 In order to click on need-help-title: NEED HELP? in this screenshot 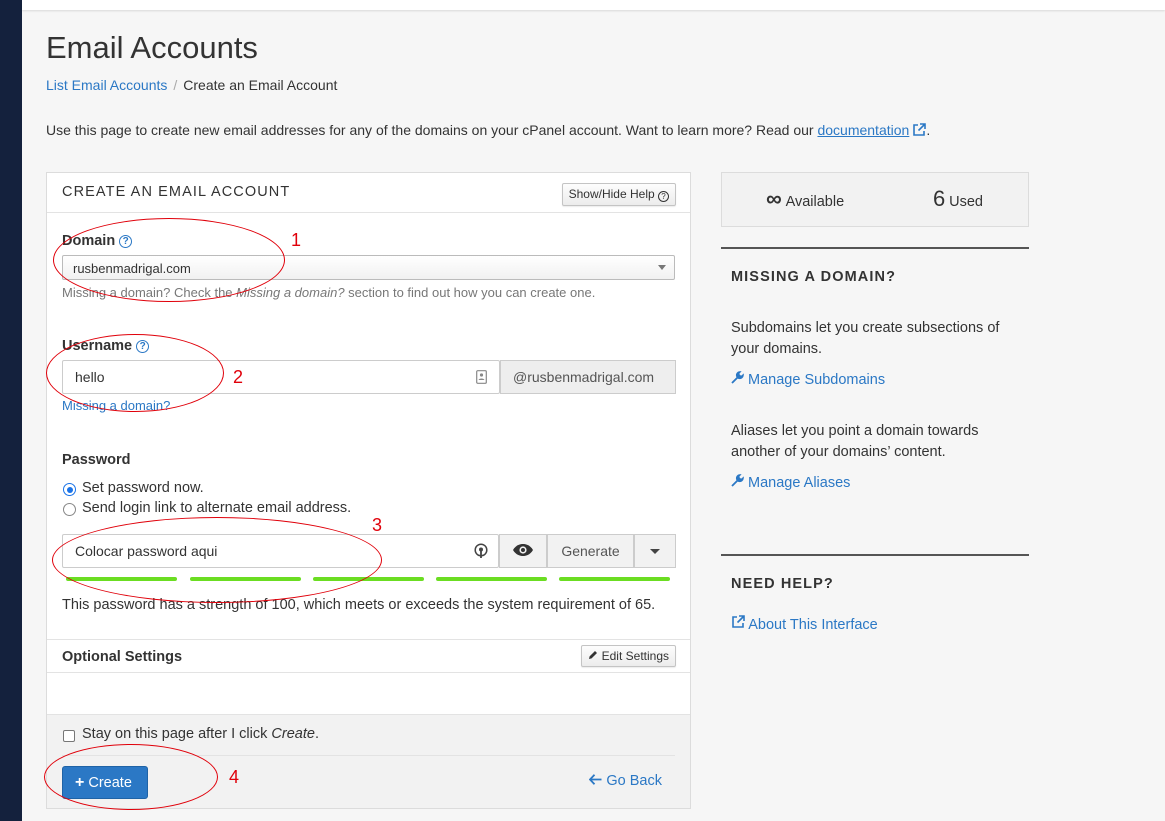, I will do `click(782, 584)`.